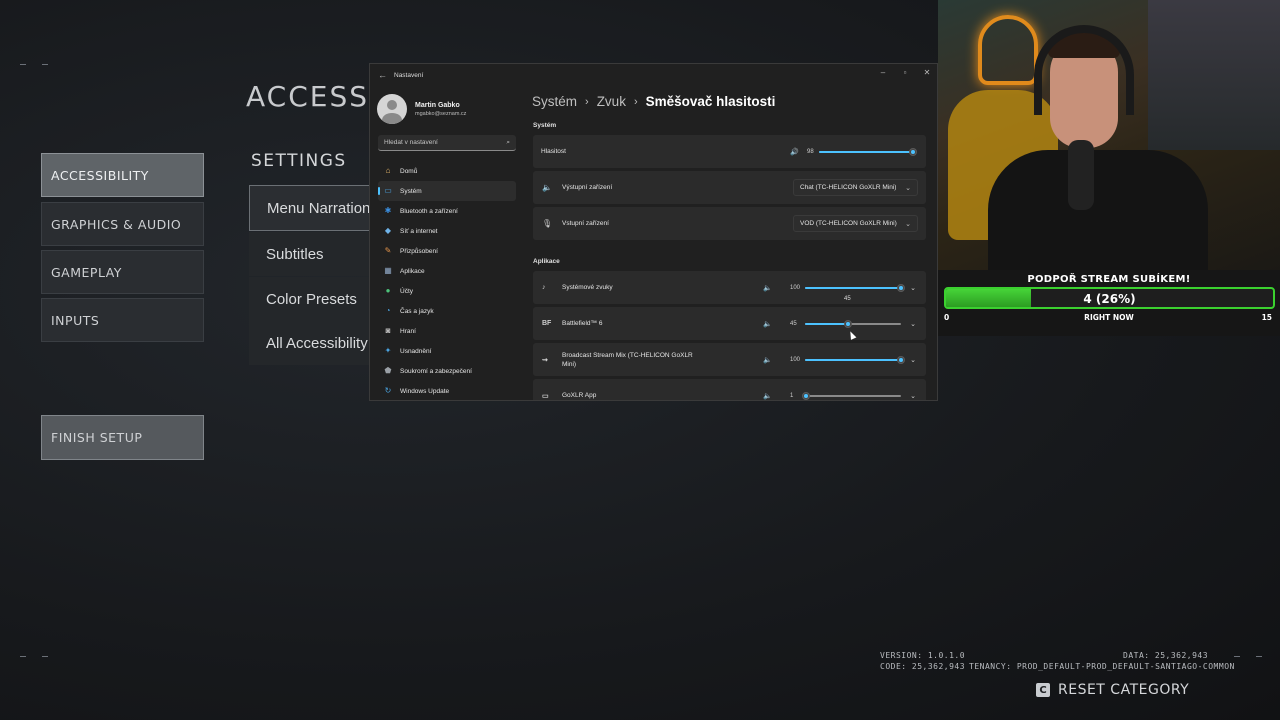  What do you see at coordinates (447, 291) in the screenshot?
I see `nav-item-6: ● Účty` at bounding box center [447, 291].